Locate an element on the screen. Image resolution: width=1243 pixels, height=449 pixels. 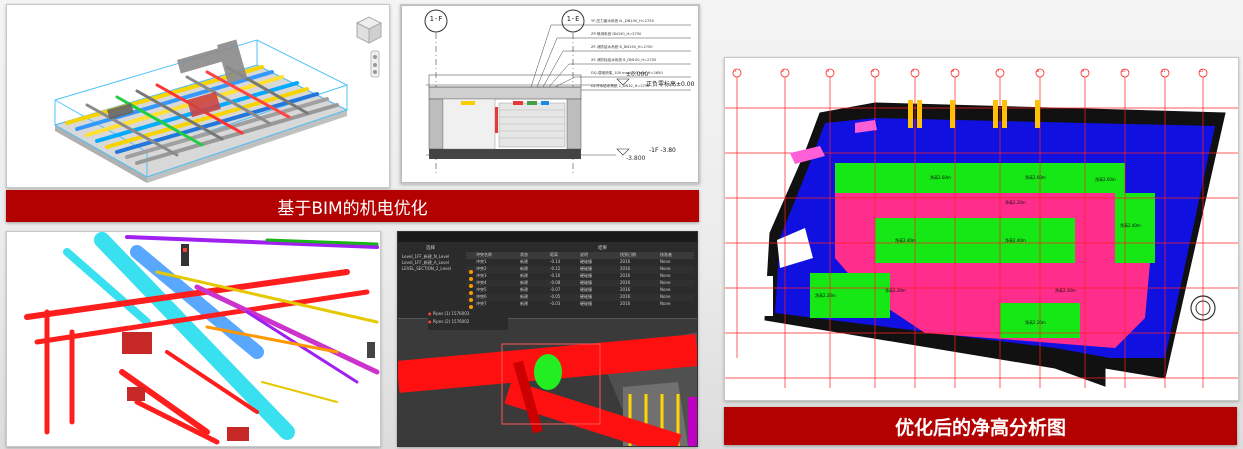
banner-title: 基于BIM的机电优化 is located at coordinates (352, 208).